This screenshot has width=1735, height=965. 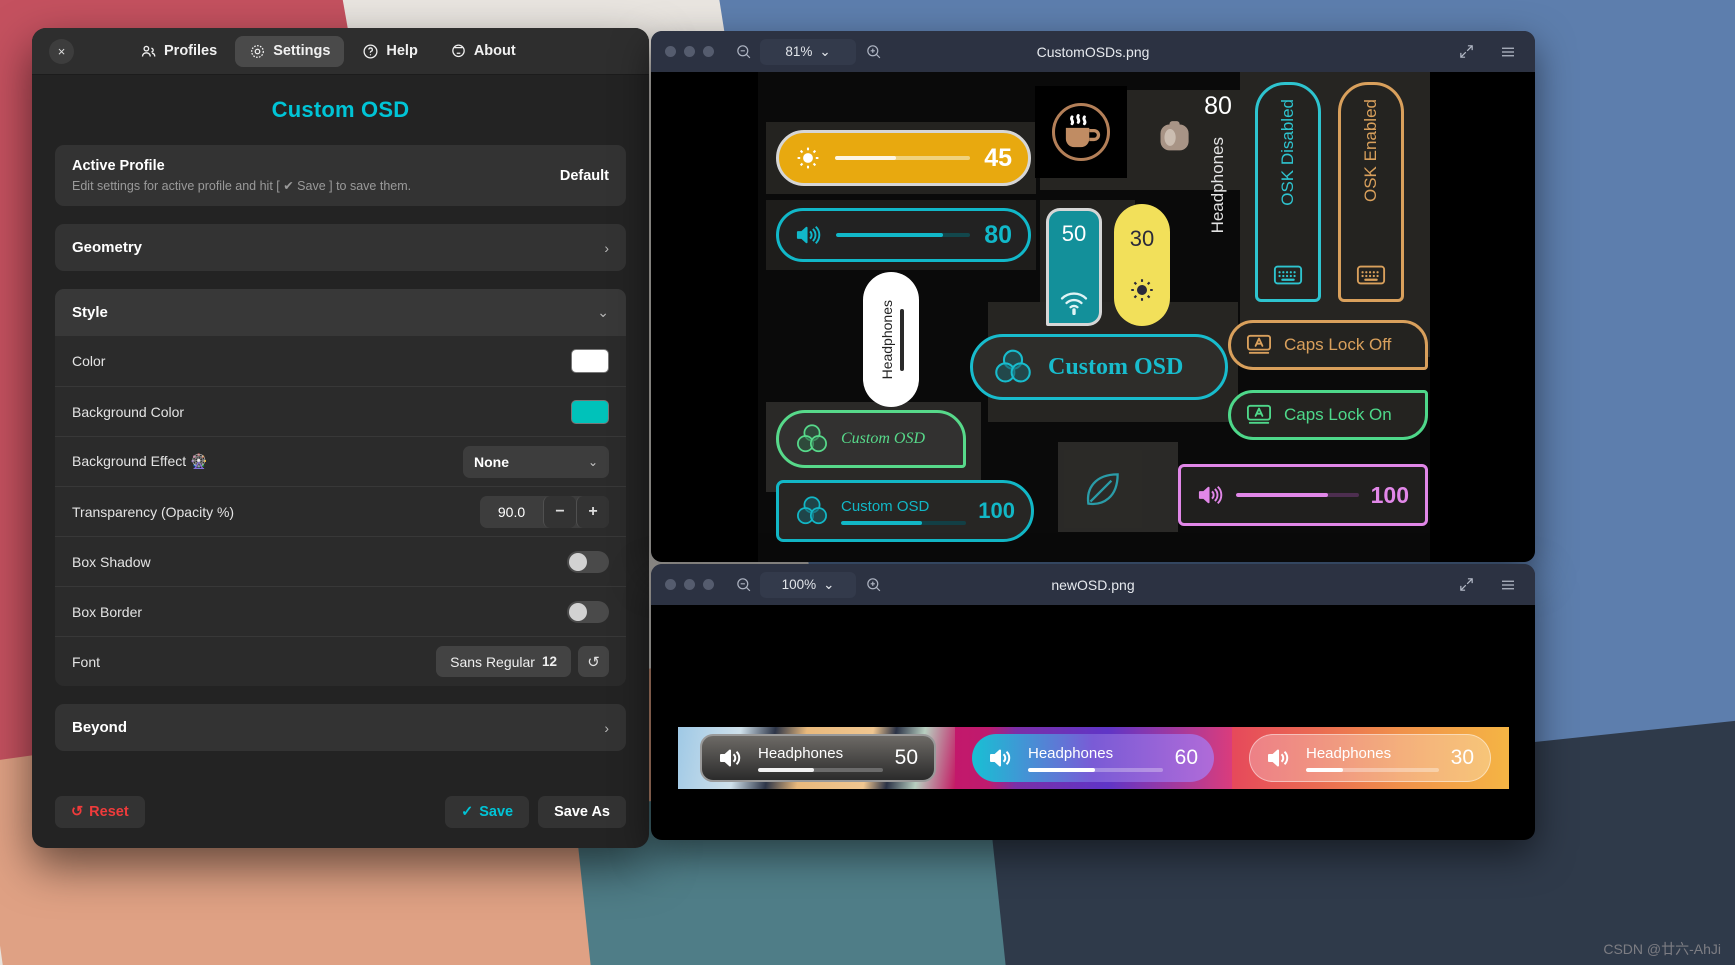 What do you see at coordinates (1389, 494) in the screenshot?
I see `volume-pink-value: 100` at bounding box center [1389, 494].